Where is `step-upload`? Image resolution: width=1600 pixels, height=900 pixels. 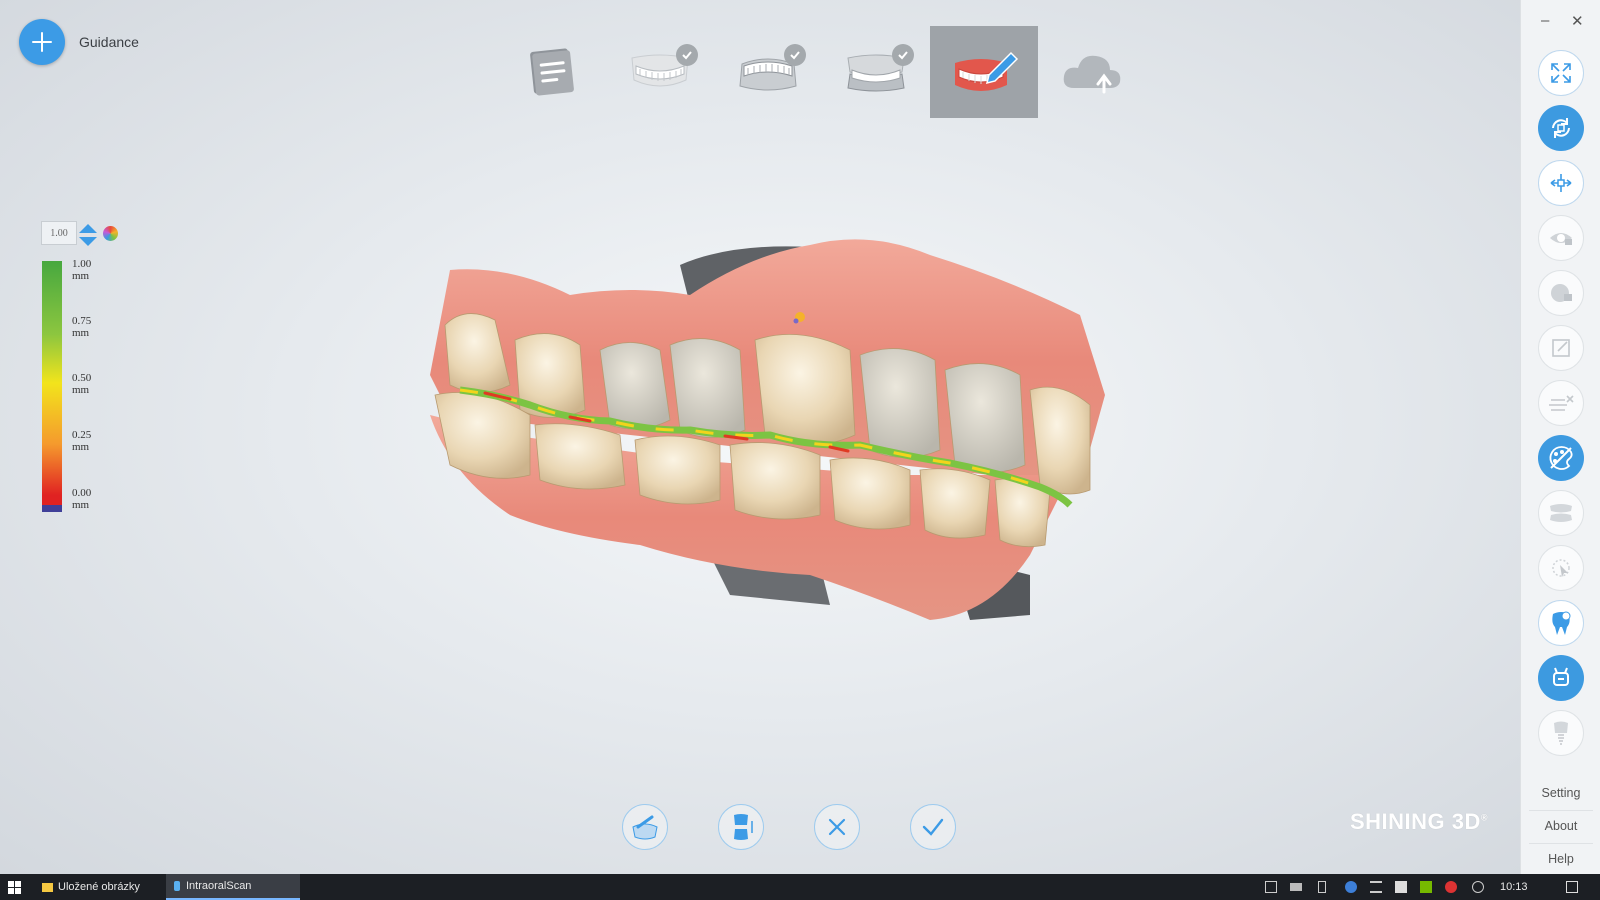
step-upload is located at coordinates (1092, 72).